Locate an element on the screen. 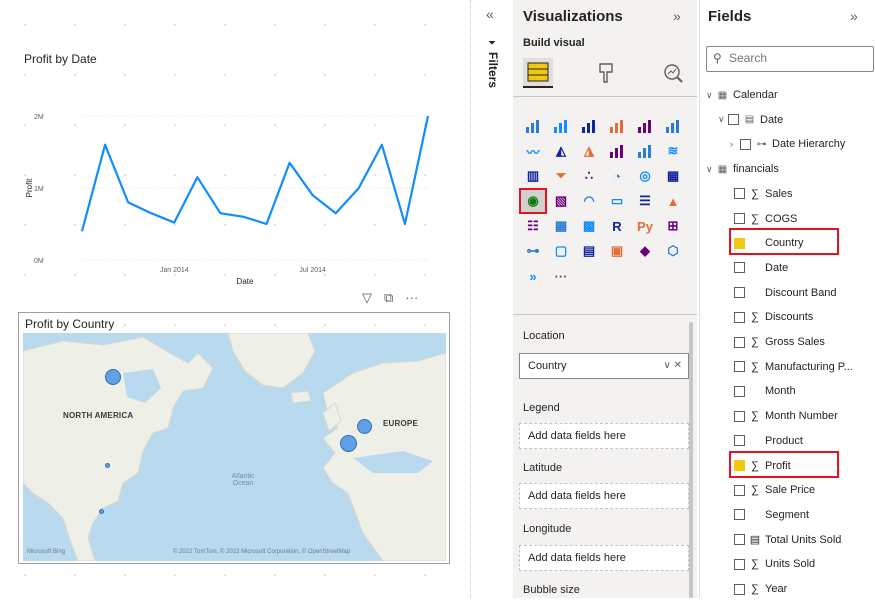 The image size is (875, 600). table-calendar: ∨ ▦ Calendar is located at coordinates (742, 95).